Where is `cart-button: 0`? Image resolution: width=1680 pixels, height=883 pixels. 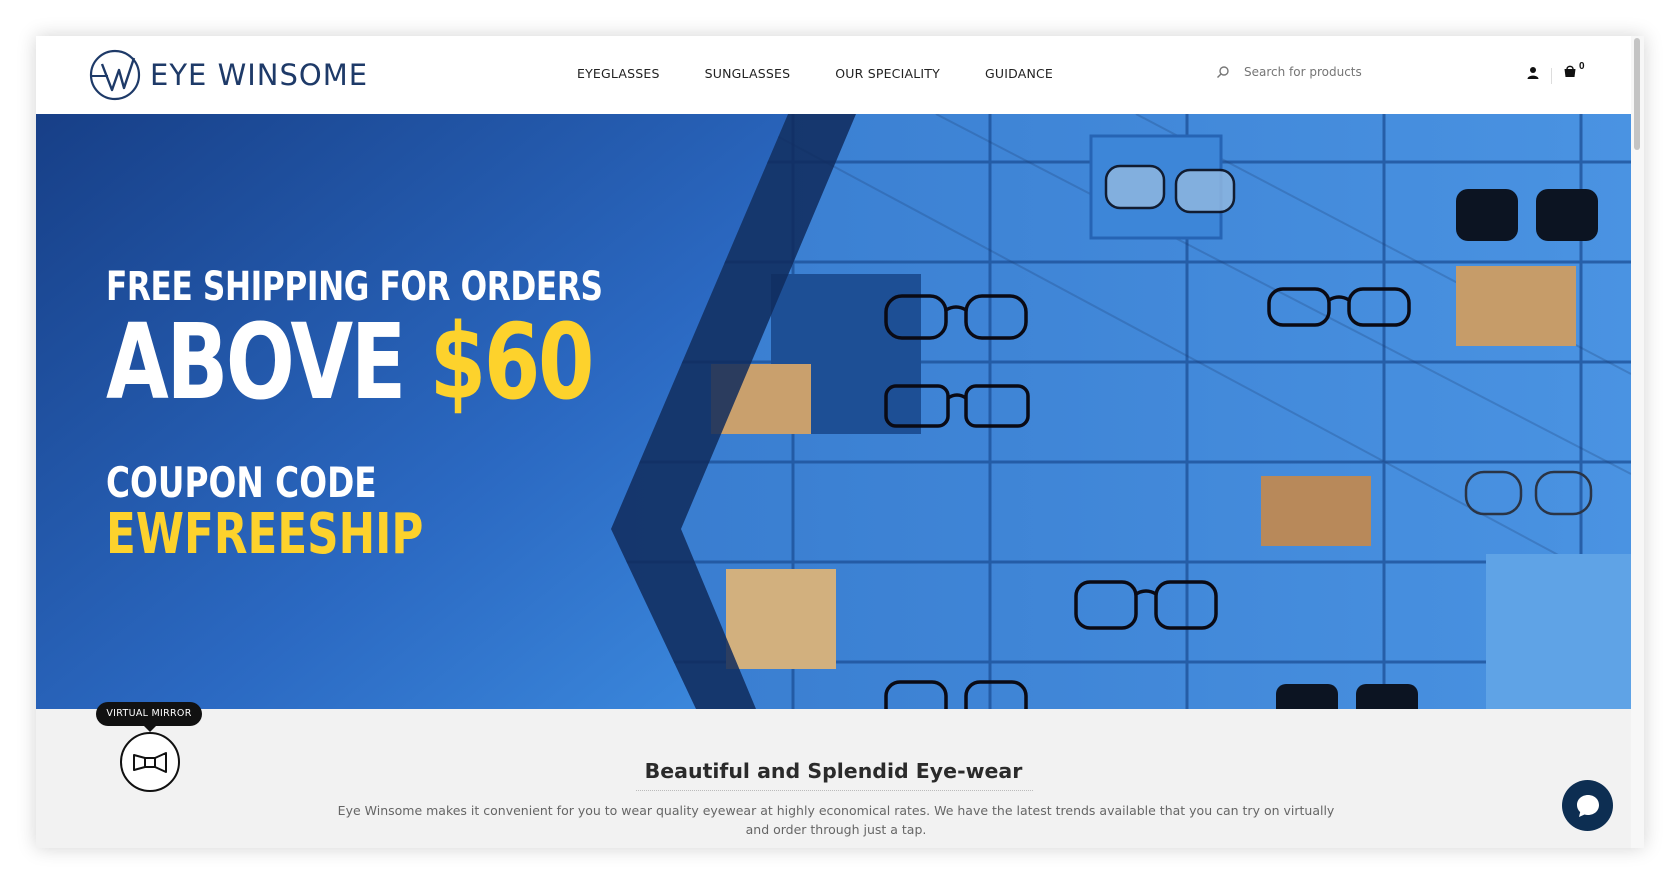
cart-button: 0 is located at coordinates (1574, 69).